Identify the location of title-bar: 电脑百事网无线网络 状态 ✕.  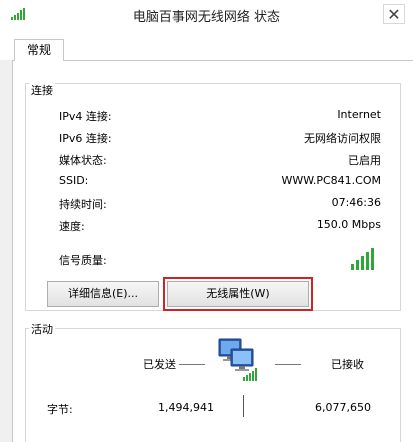
(206, 15).